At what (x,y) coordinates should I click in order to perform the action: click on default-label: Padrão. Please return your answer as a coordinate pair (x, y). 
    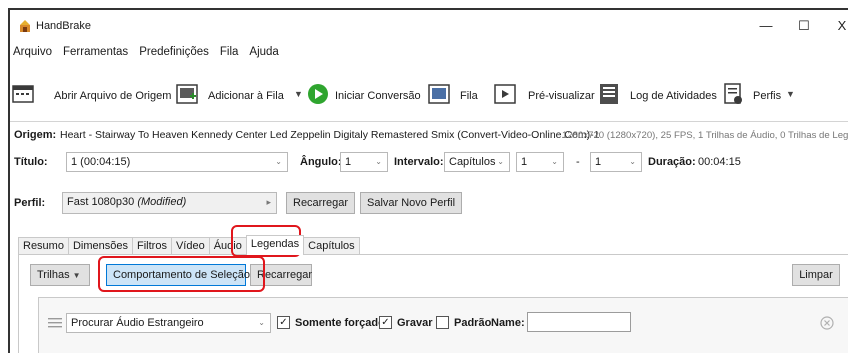
    Looking at the image, I should click on (473, 323).